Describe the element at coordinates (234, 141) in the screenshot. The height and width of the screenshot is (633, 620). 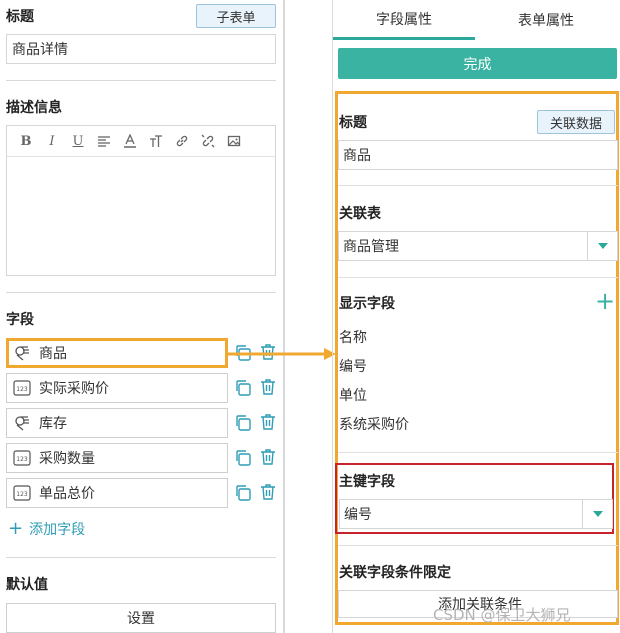
I see `image-icon` at that location.